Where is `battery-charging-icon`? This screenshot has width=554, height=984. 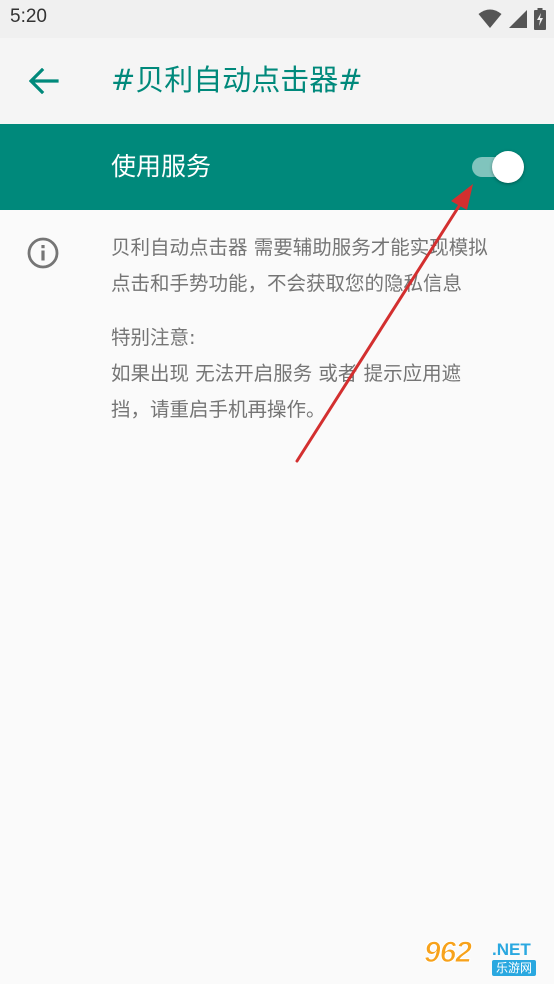 battery-charging-icon is located at coordinates (540, 19).